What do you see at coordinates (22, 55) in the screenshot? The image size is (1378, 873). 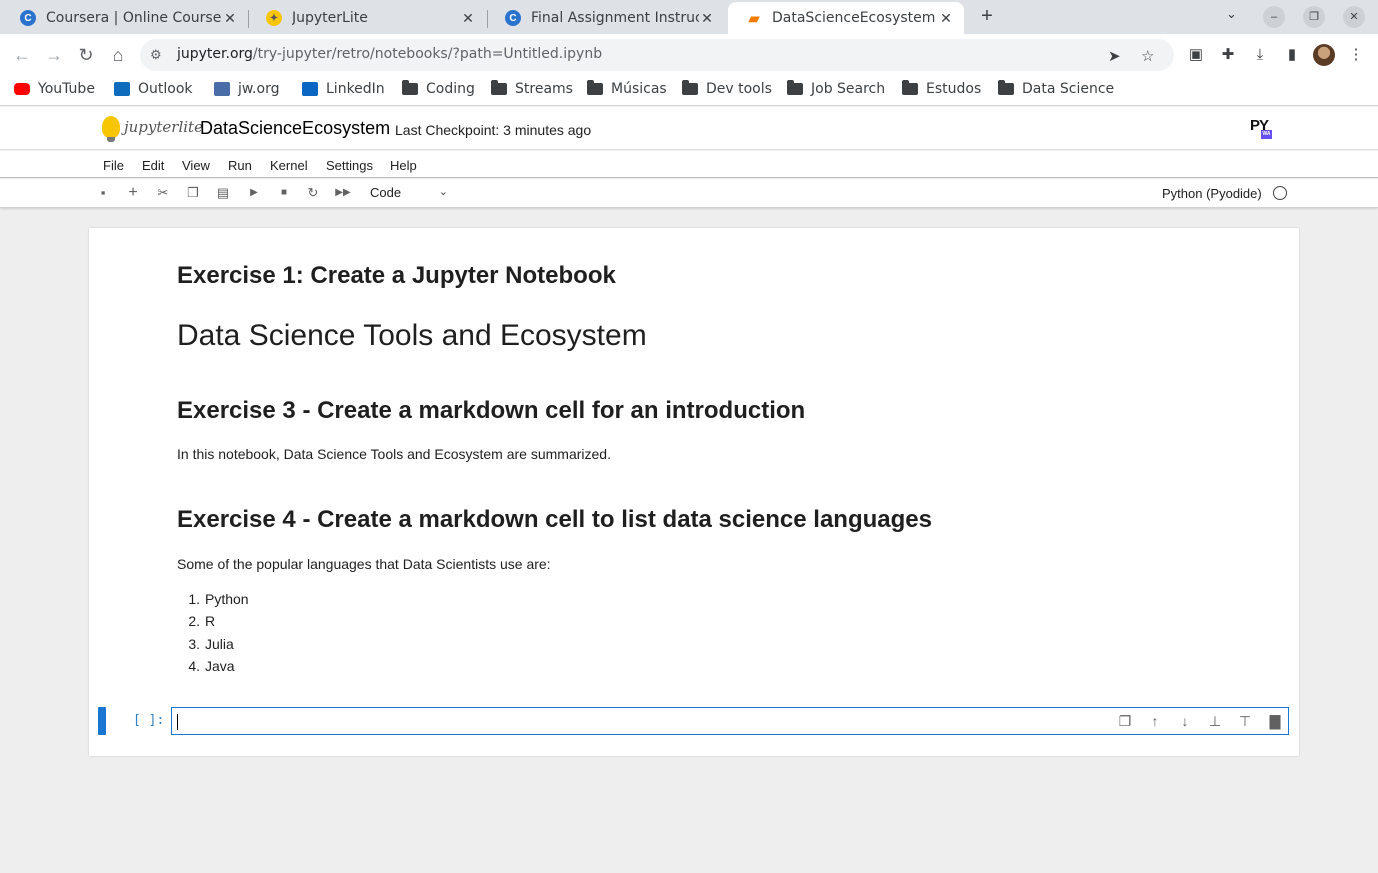 I see `back-arrow-icon: ←` at bounding box center [22, 55].